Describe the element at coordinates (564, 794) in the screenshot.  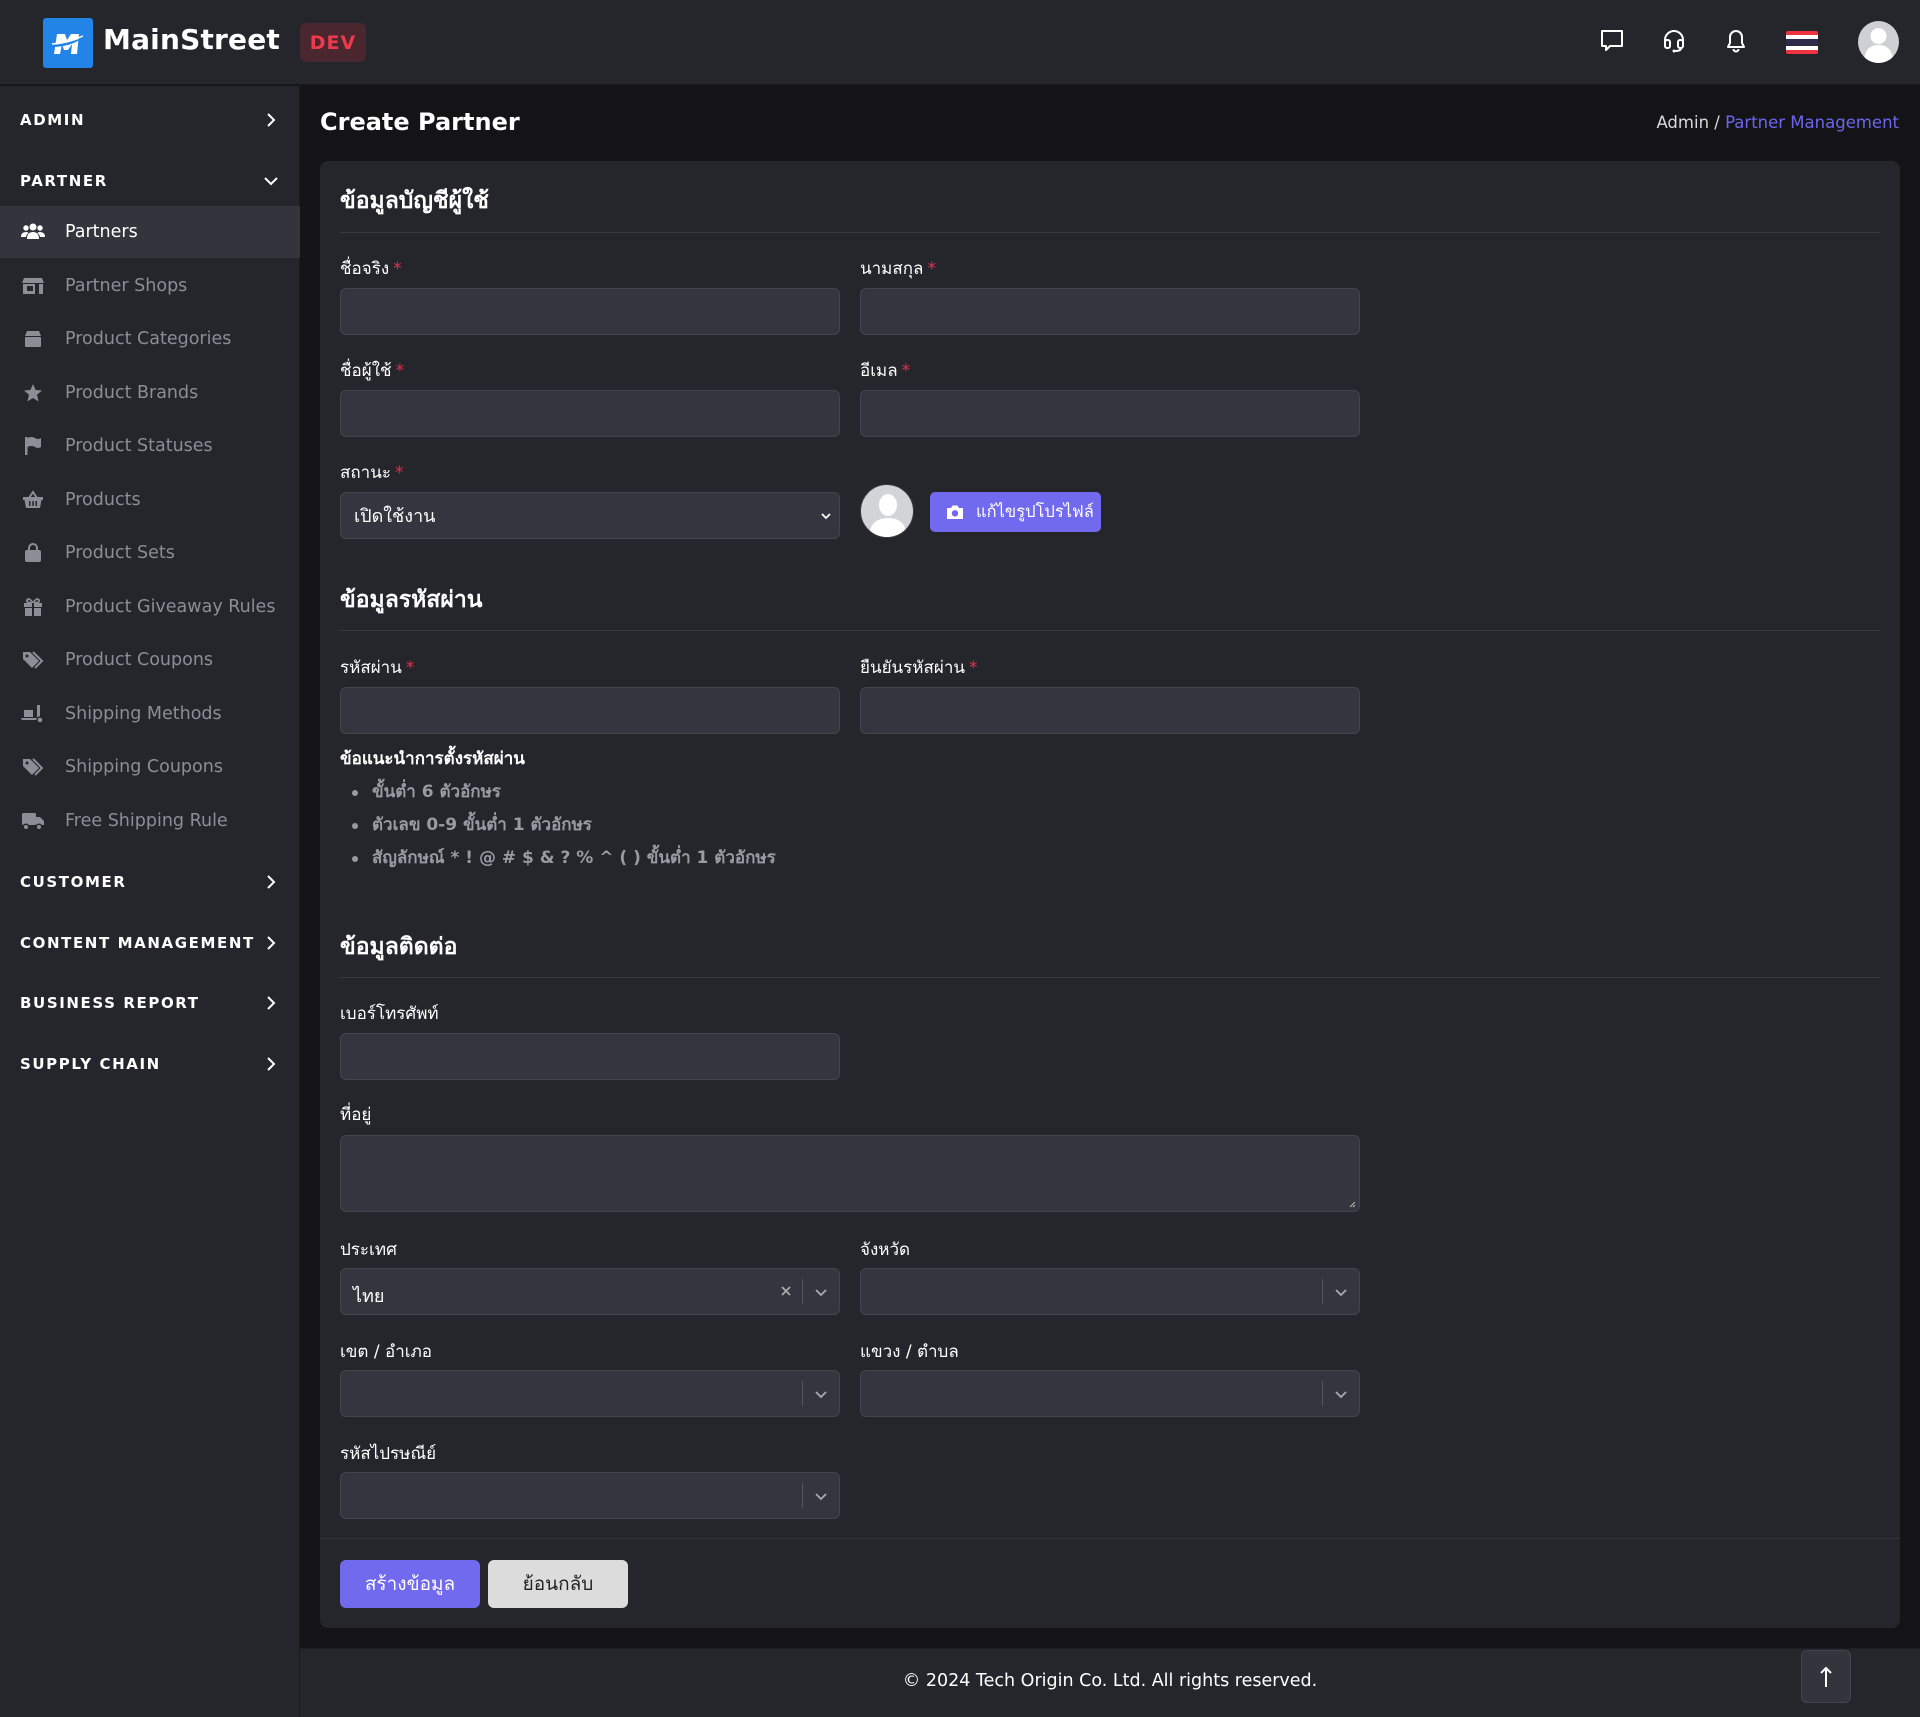
I see `password-hint-item: ขั้นต่ำ 6 ตัวอักษร` at that location.